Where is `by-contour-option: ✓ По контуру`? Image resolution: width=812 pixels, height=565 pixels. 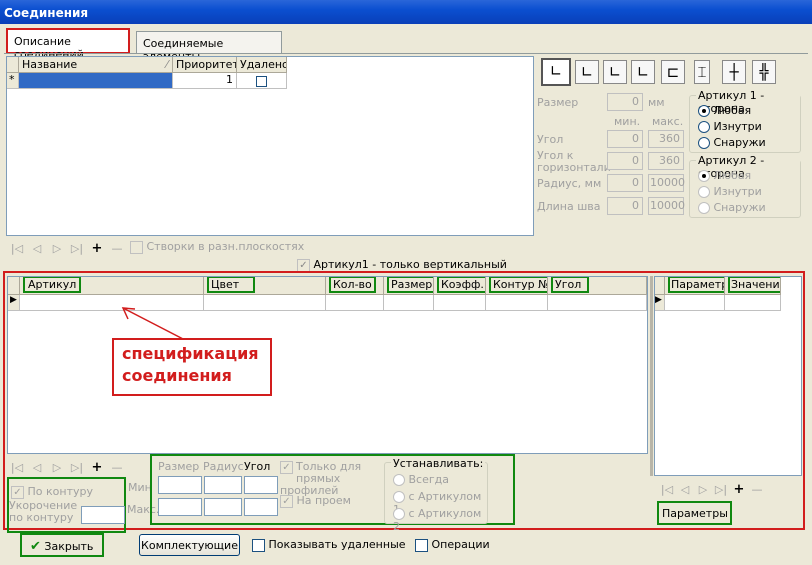
by-contour-option: ✓ По контуру is located at coordinates (52, 492).